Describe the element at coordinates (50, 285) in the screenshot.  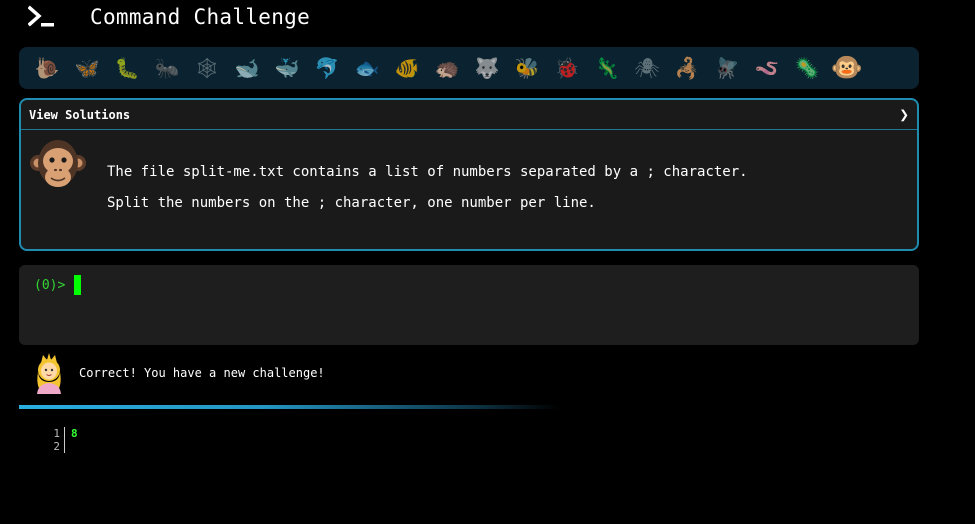
I see `prompt: (0)>` at that location.